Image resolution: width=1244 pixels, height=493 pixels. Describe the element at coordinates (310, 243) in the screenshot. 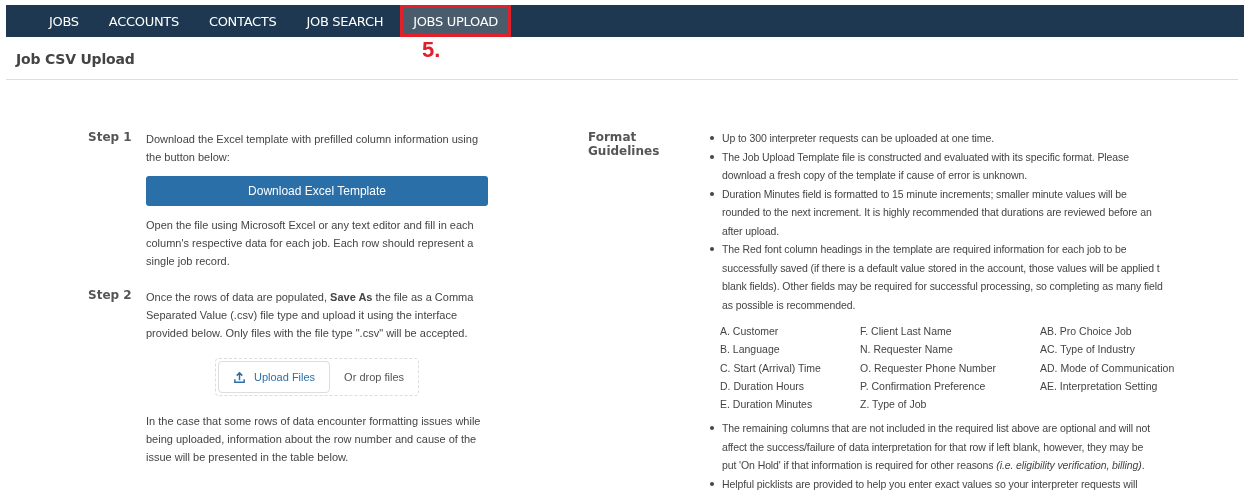

I see `instruction-text: Open the file using Microsoft Excel or any text editor and fill in each column's respective data for each job. Each row should represent a single job record.` at that location.